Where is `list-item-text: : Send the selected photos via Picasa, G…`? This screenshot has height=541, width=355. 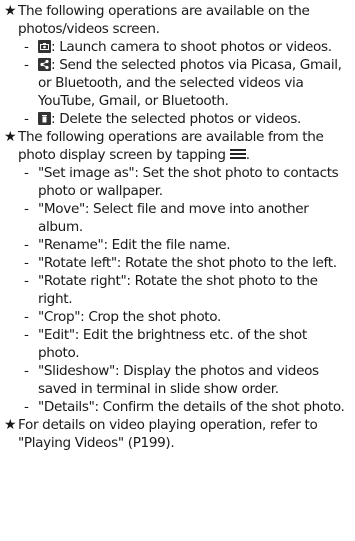
list-item-text: : Send the selected photos via Picasa, G… is located at coordinates (190, 83).